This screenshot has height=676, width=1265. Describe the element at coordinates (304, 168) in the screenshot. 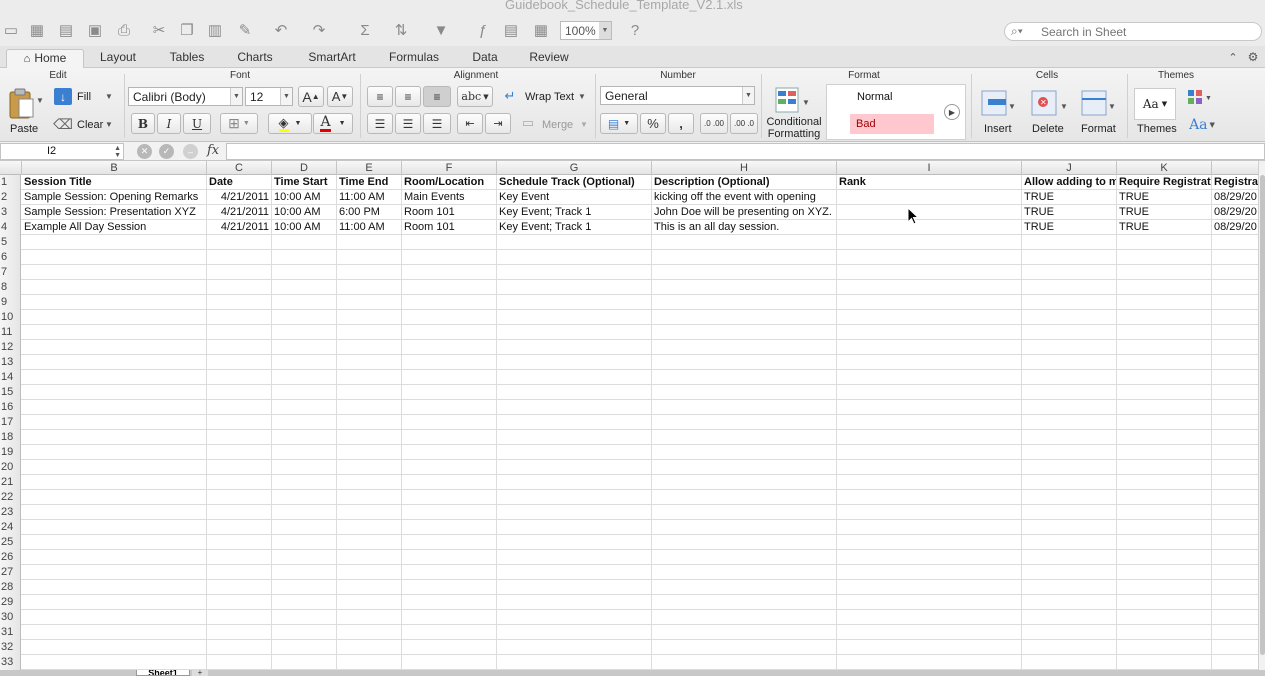

I see `column-header-d: D` at that location.